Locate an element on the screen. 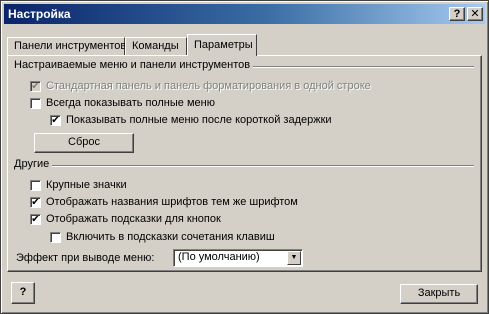 This screenshot has width=489, height=314. tooltips-checkbox: ✔ is located at coordinates (35, 219).